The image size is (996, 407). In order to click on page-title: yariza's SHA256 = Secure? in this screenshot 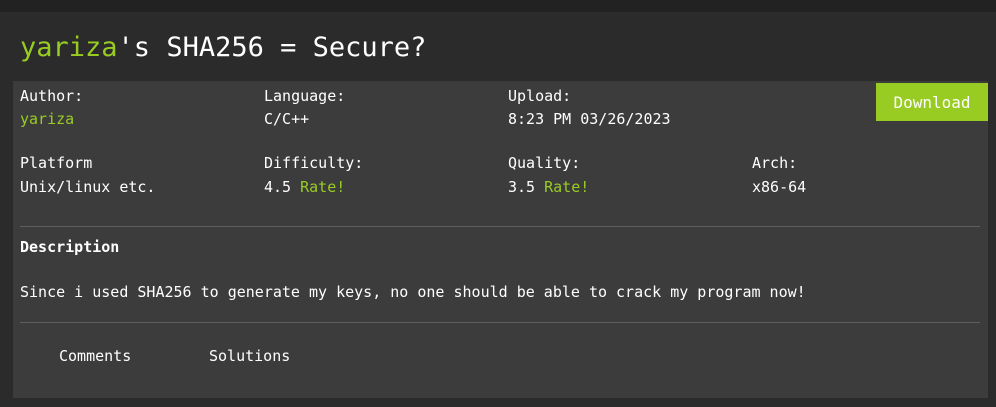, I will do `click(223, 47)`.